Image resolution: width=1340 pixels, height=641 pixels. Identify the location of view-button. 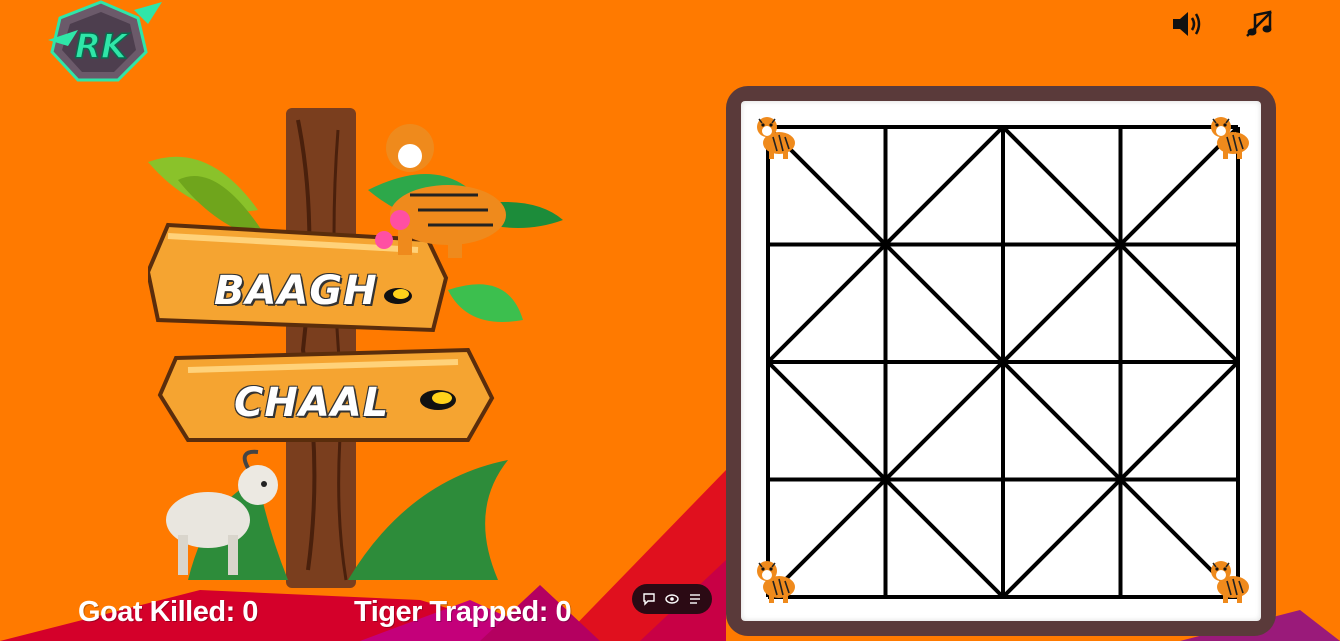
(672, 599).